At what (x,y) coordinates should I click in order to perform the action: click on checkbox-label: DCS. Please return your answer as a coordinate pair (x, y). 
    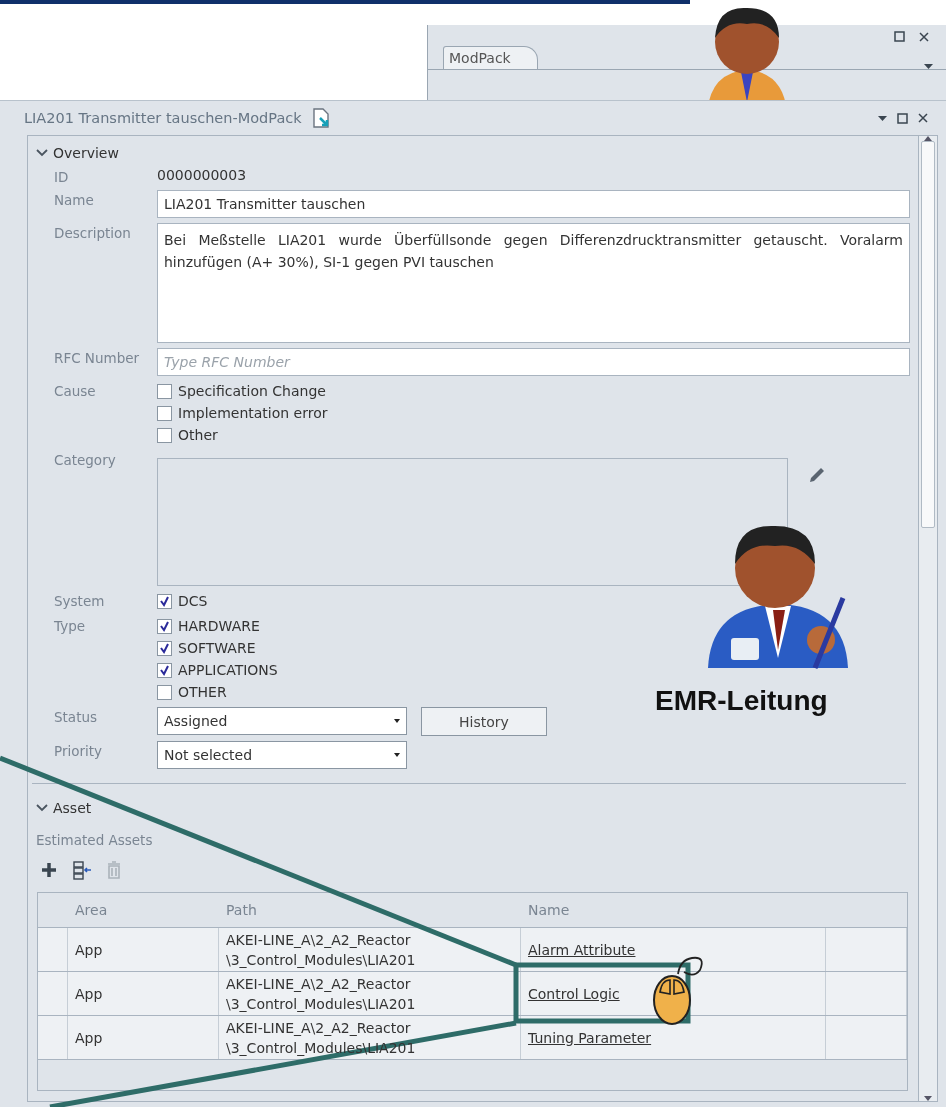
    Looking at the image, I should click on (193, 601).